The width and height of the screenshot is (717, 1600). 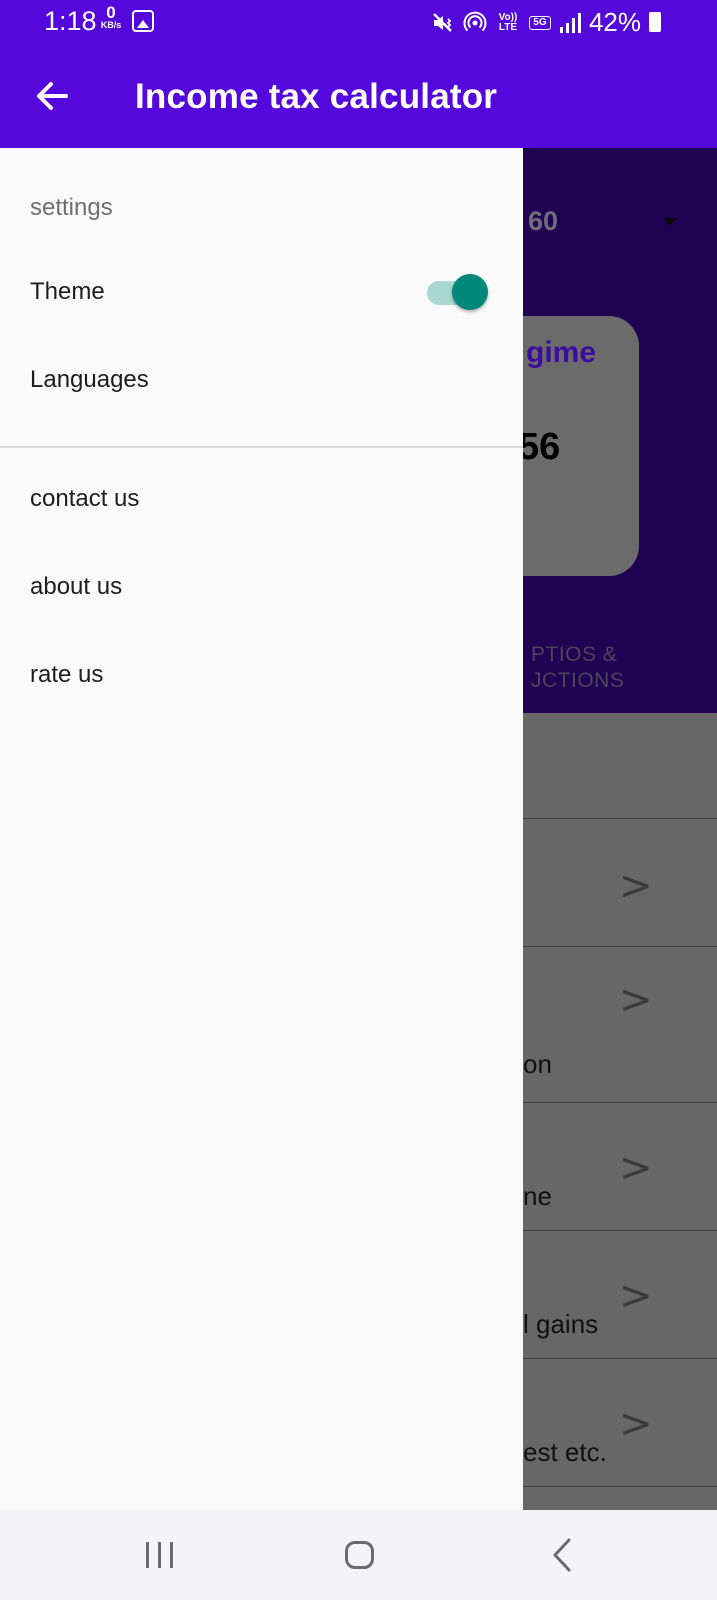 What do you see at coordinates (655, 22) in the screenshot?
I see `battery-icon` at bounding box center [655, 22].